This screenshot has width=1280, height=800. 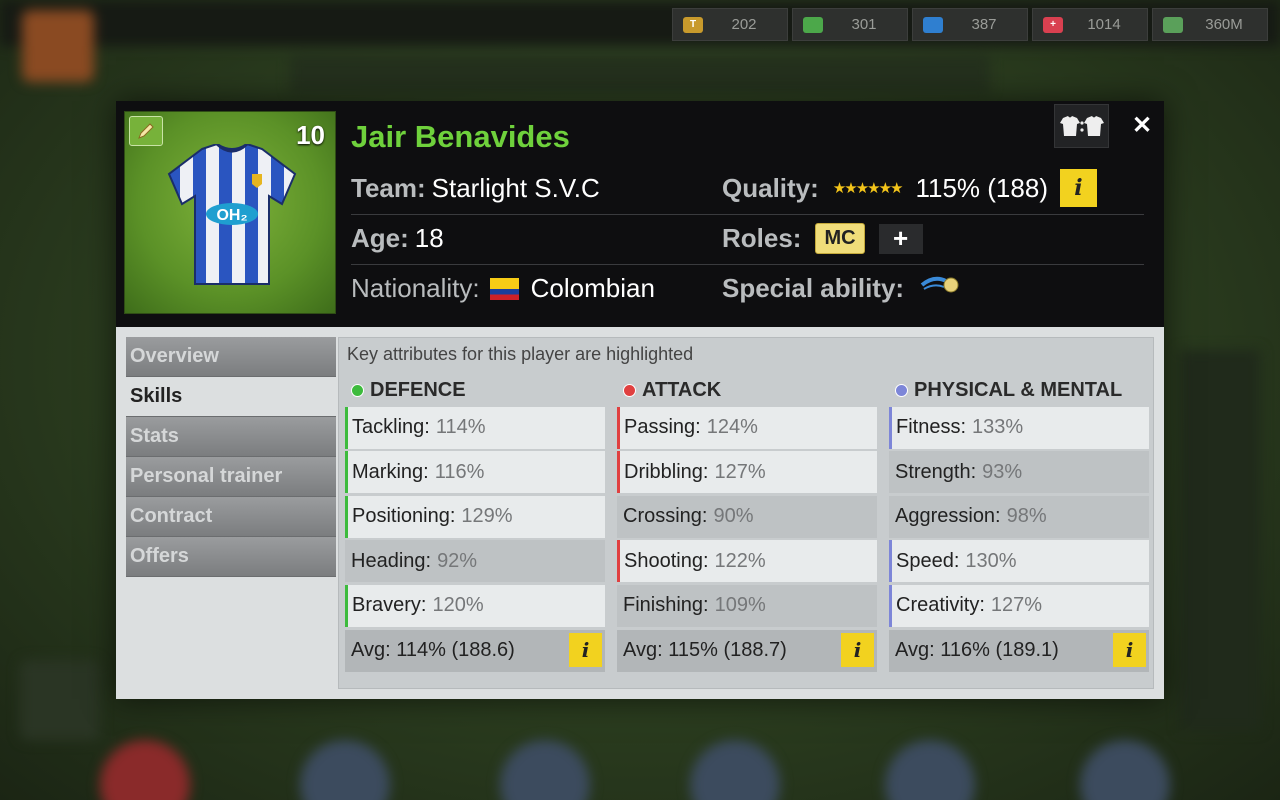 I want to click on colombia-flag-icon, so click(x=504, y=288).